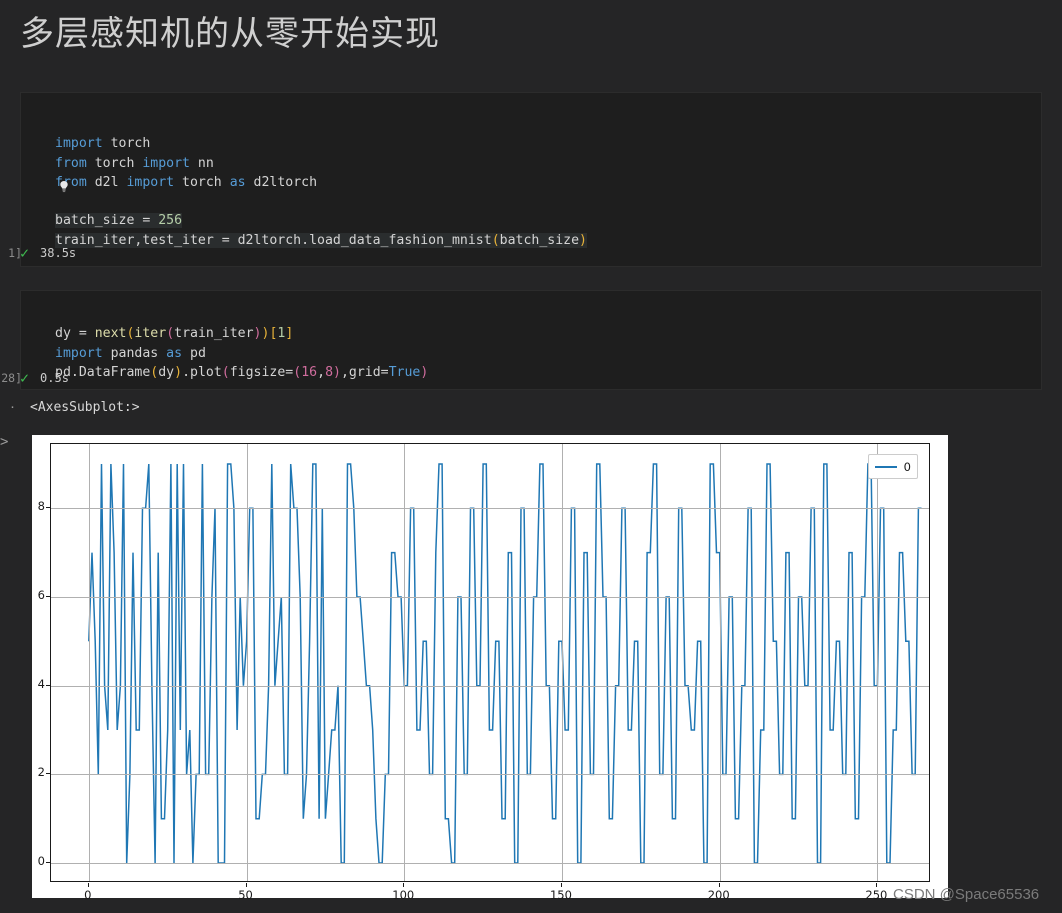  I want to click on code-token-next: next, so click(110, 334).